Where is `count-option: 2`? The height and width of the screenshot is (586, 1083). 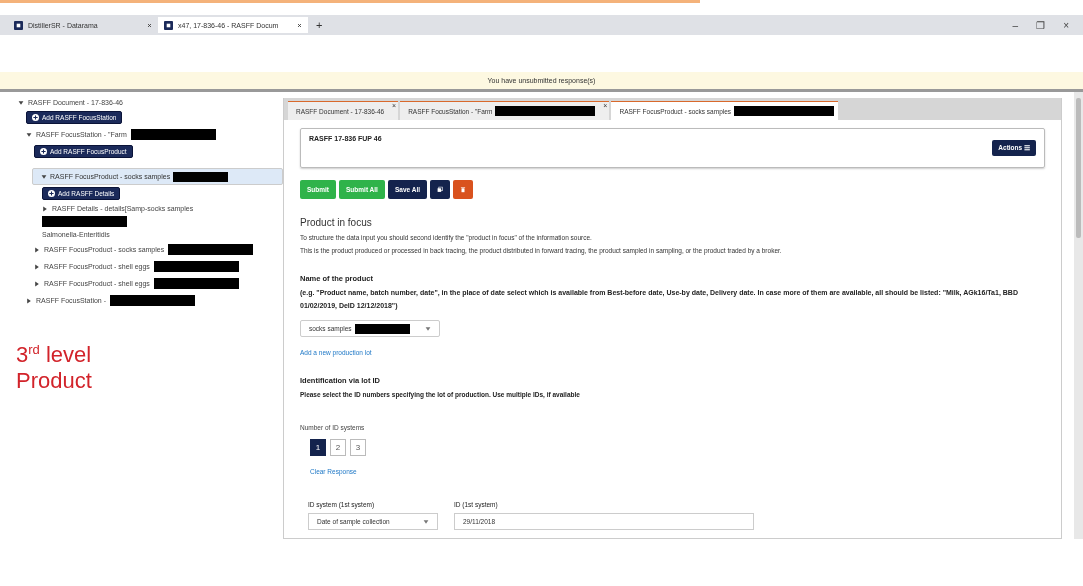 count-option: 2 is located at coordinates (338, 447).